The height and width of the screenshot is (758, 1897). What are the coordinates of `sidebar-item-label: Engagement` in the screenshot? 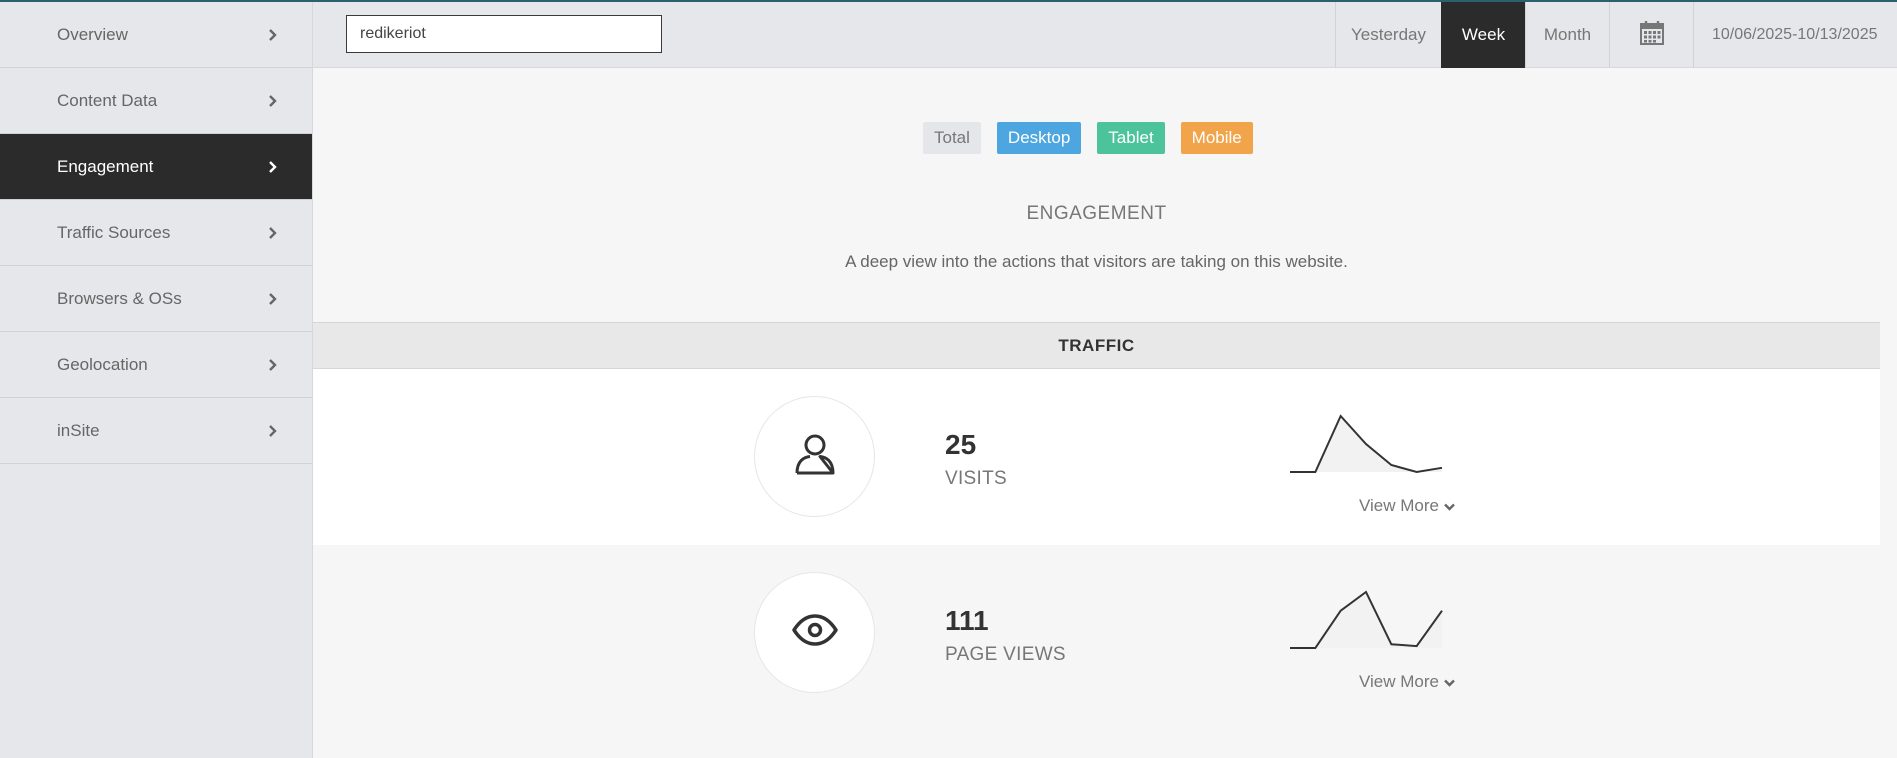 It's located at (105, 166).